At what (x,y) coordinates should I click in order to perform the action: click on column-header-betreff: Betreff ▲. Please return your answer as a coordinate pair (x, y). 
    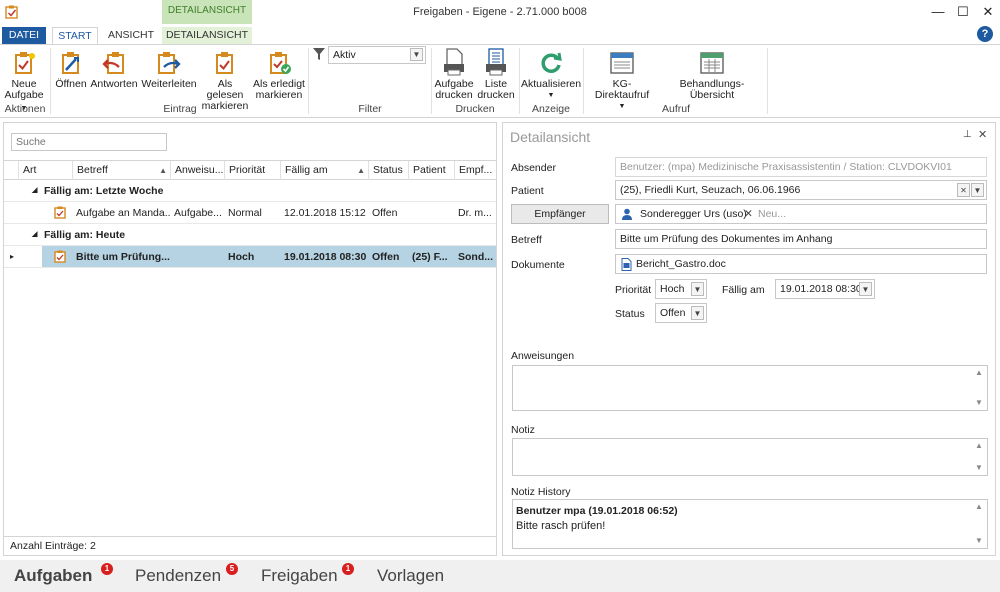
    Looking at the image, I should click on (121, 170).